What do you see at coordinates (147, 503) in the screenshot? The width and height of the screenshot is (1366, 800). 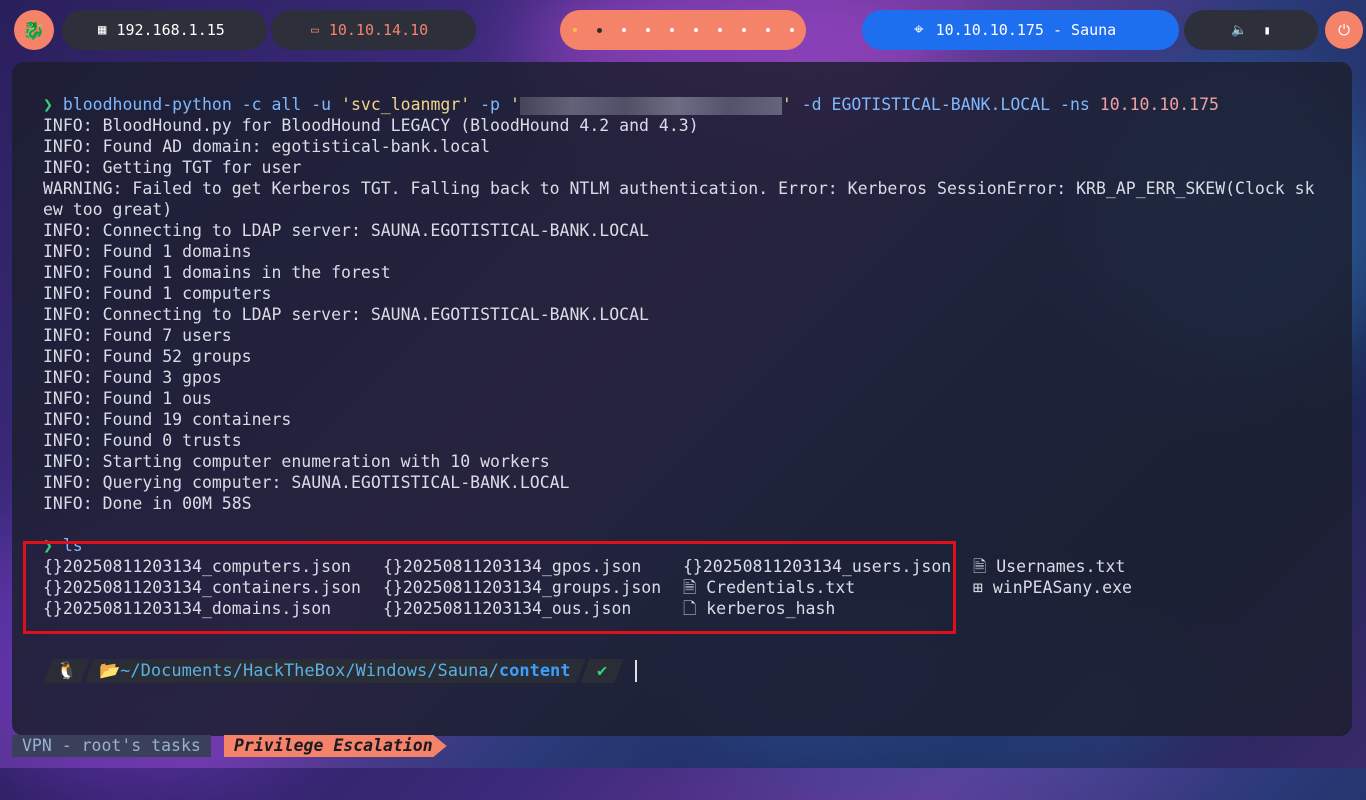 I see `output-line: INFO: Done in 00M 58S` at bounding box center [147, 503].